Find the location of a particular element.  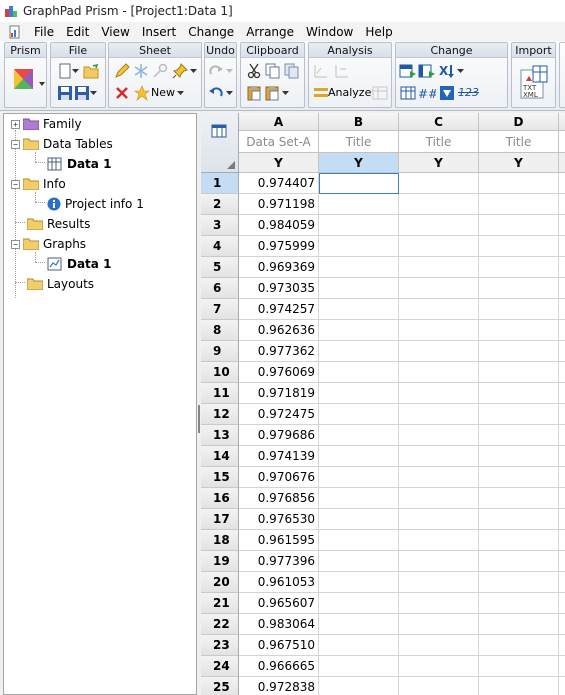

row-header: 11 is located at coordinates (220, 393).